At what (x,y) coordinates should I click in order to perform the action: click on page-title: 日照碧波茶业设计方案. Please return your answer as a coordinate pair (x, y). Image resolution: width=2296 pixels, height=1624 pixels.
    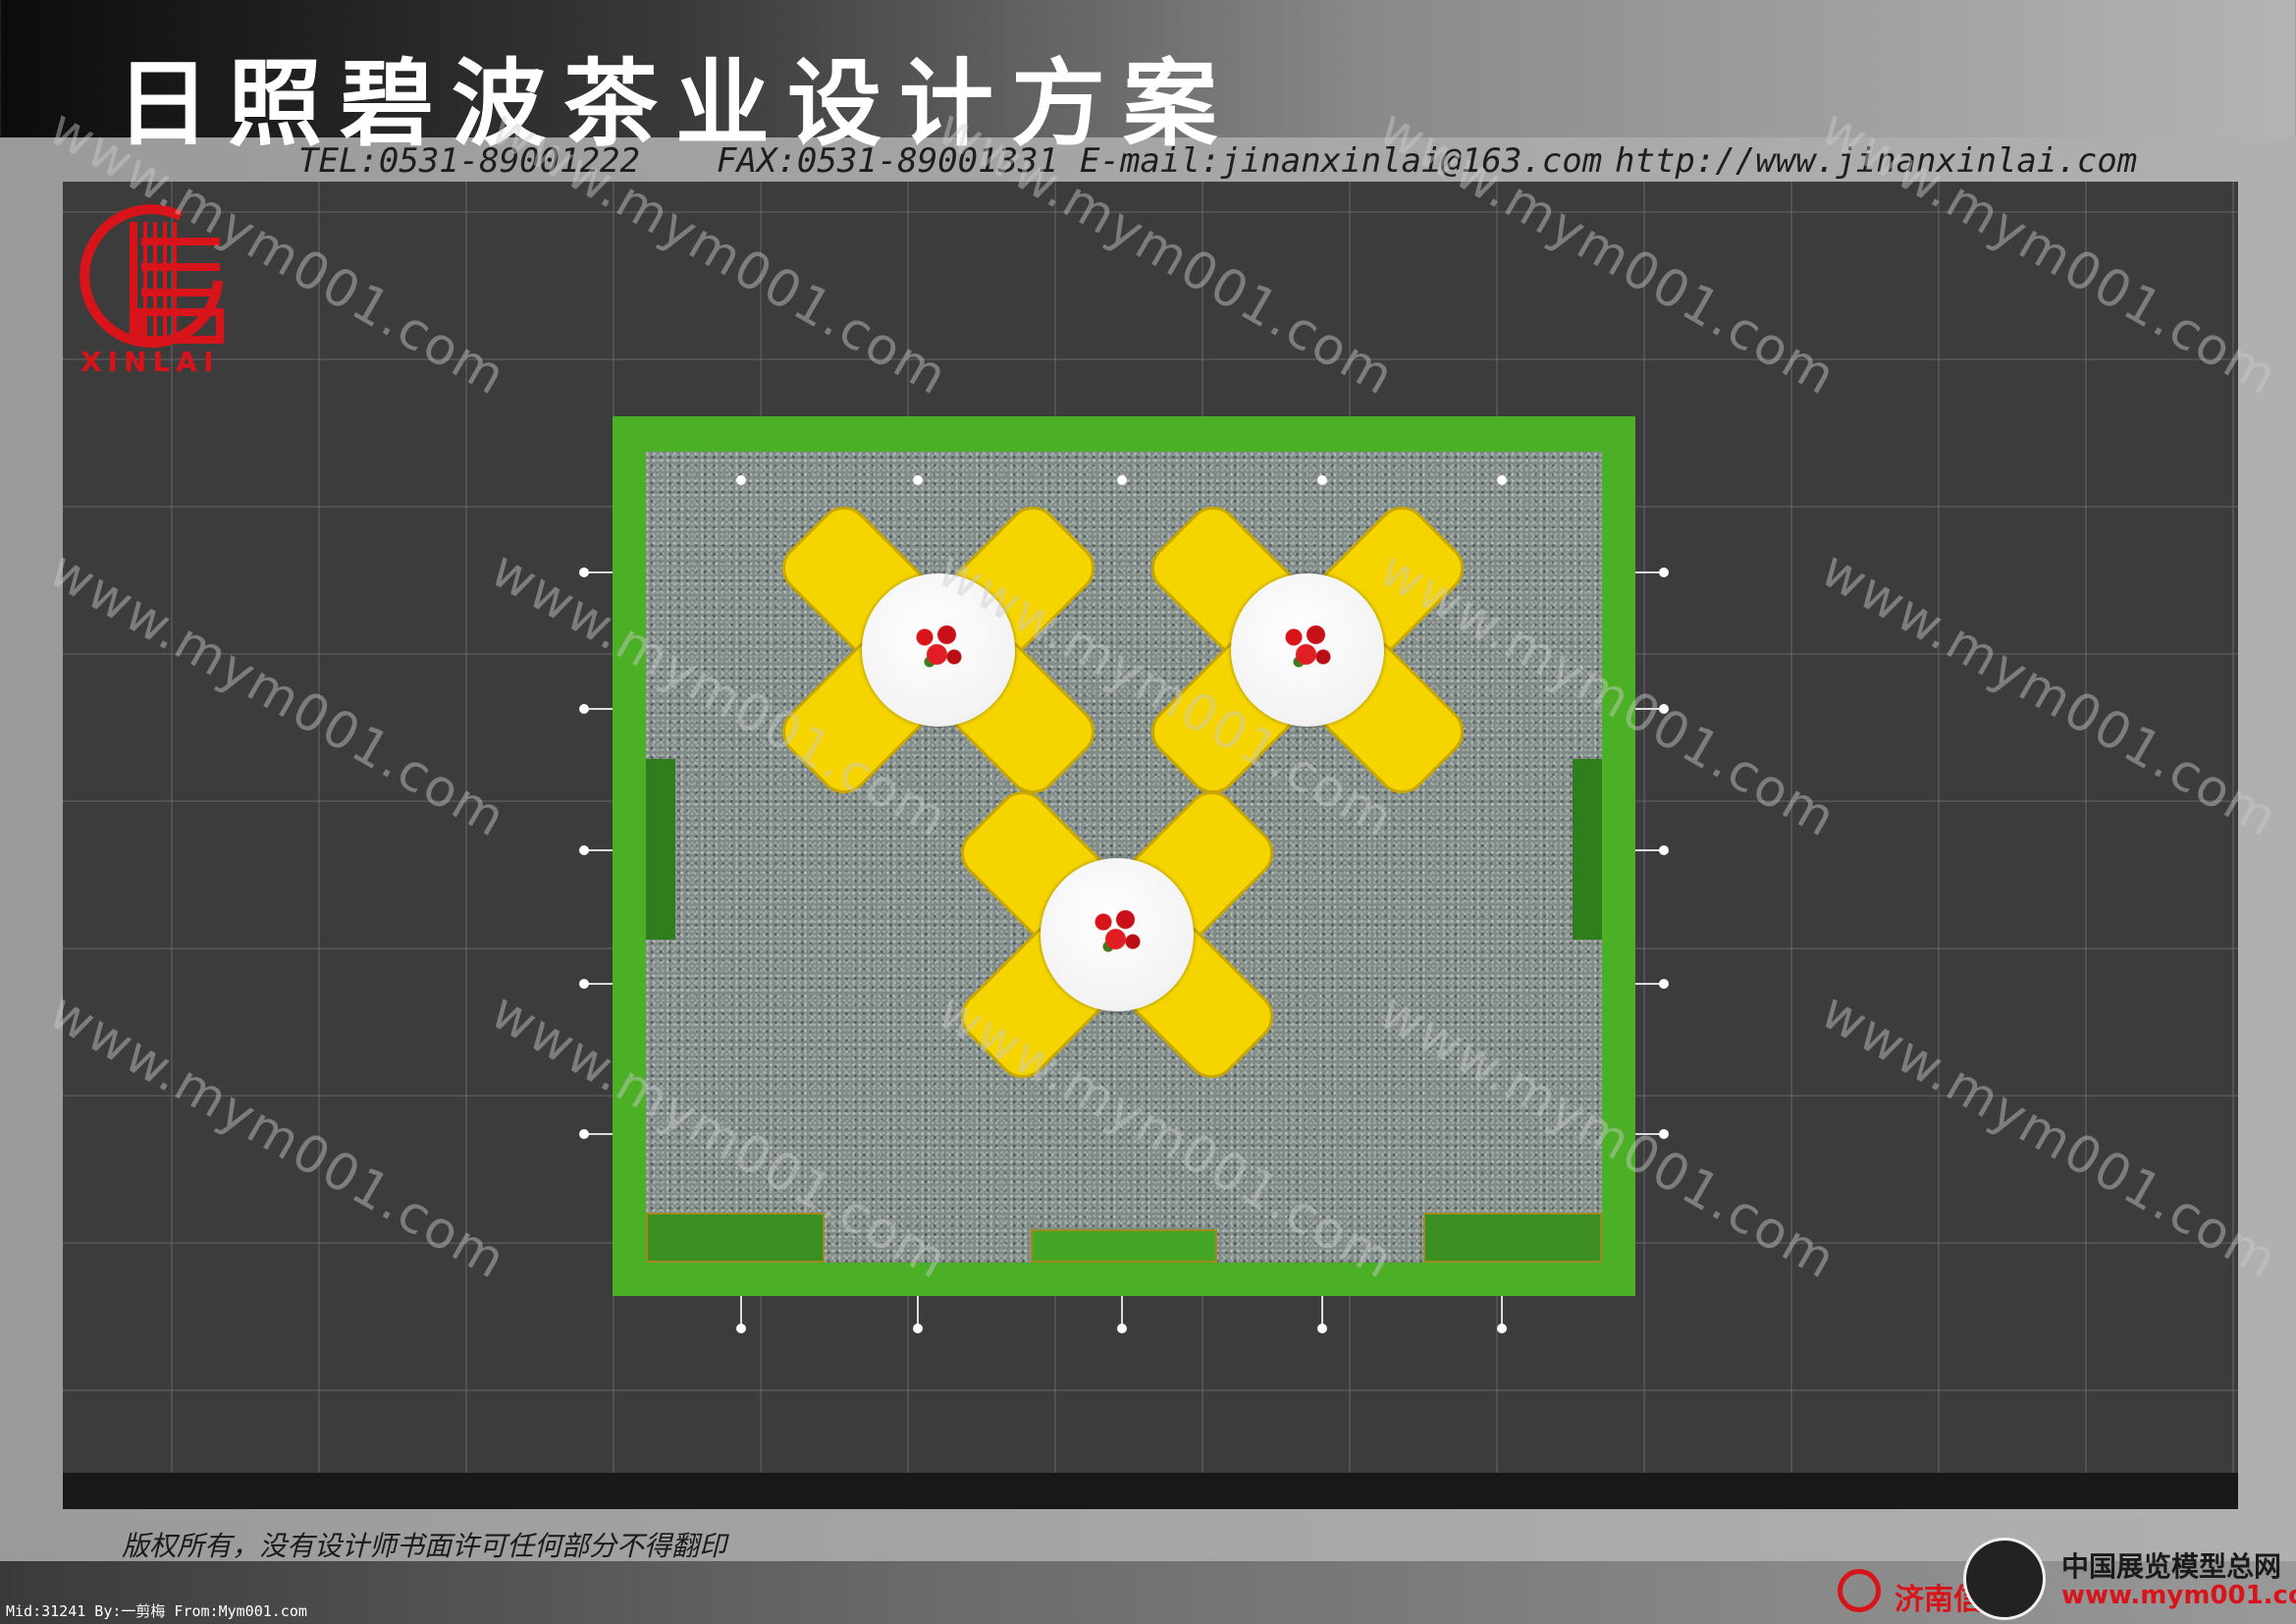
    Looking at the image, I should click on (675, 104).